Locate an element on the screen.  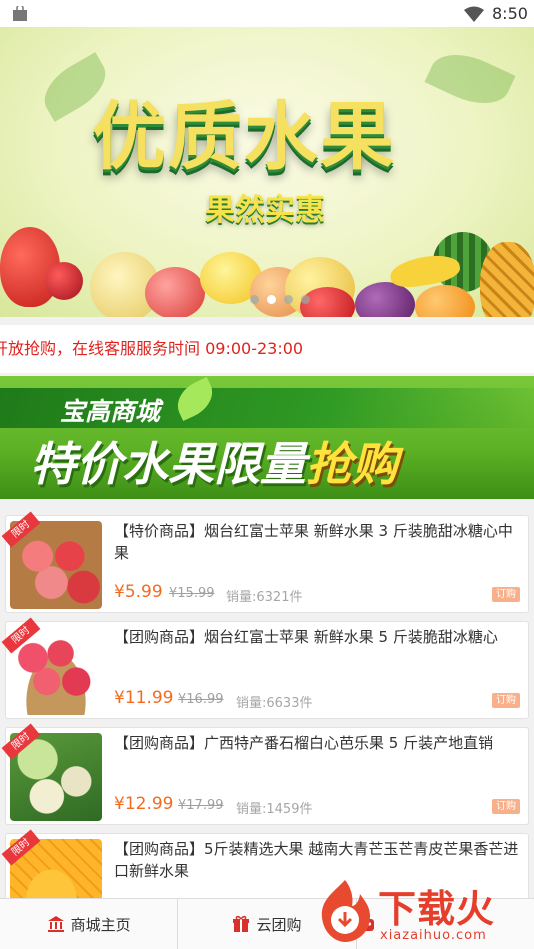
tab-label: 商城主页 is located at coordinates (100, 924).